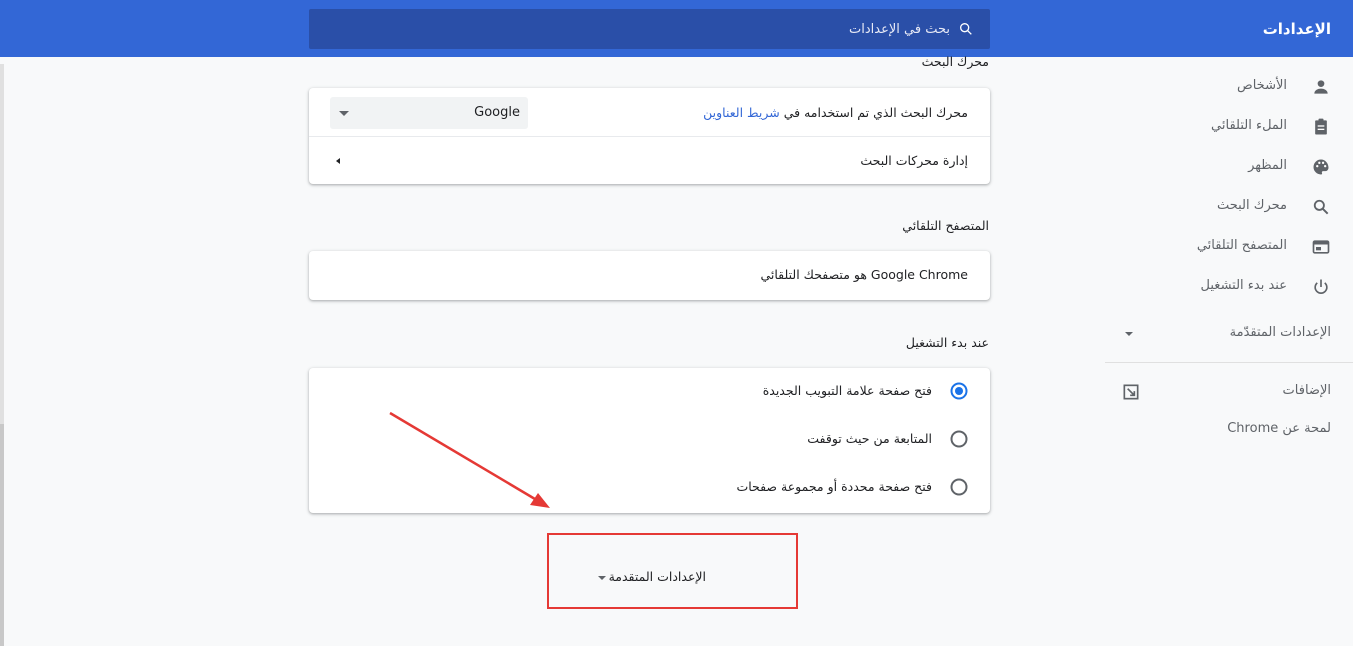 The width and height of the screenshot is (1353, 646). What do you see at coordinates (959, 391) in the screenshot?
I see `radio-checked-icon` at bounding box center [959, 391].